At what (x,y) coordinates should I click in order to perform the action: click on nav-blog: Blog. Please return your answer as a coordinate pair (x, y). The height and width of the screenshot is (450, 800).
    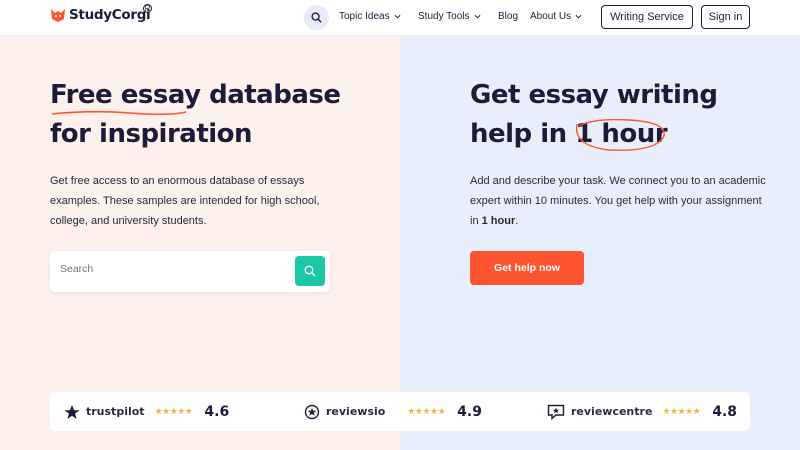
    Looking at the image, I should click on (508, 16).